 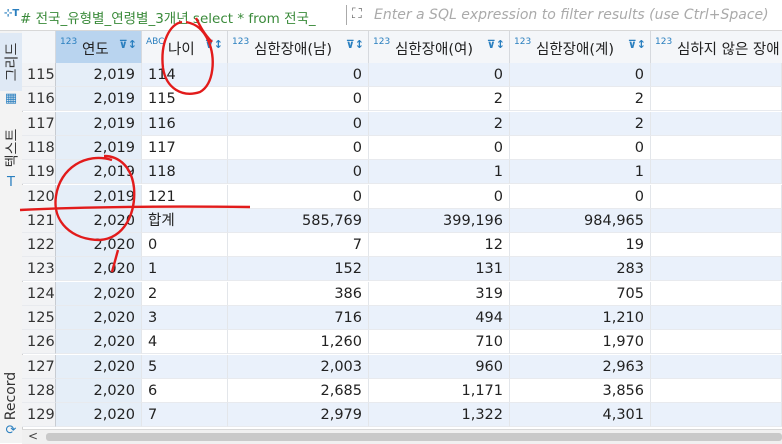 I want to click on row-number: 117, so click(x=39, y=123).